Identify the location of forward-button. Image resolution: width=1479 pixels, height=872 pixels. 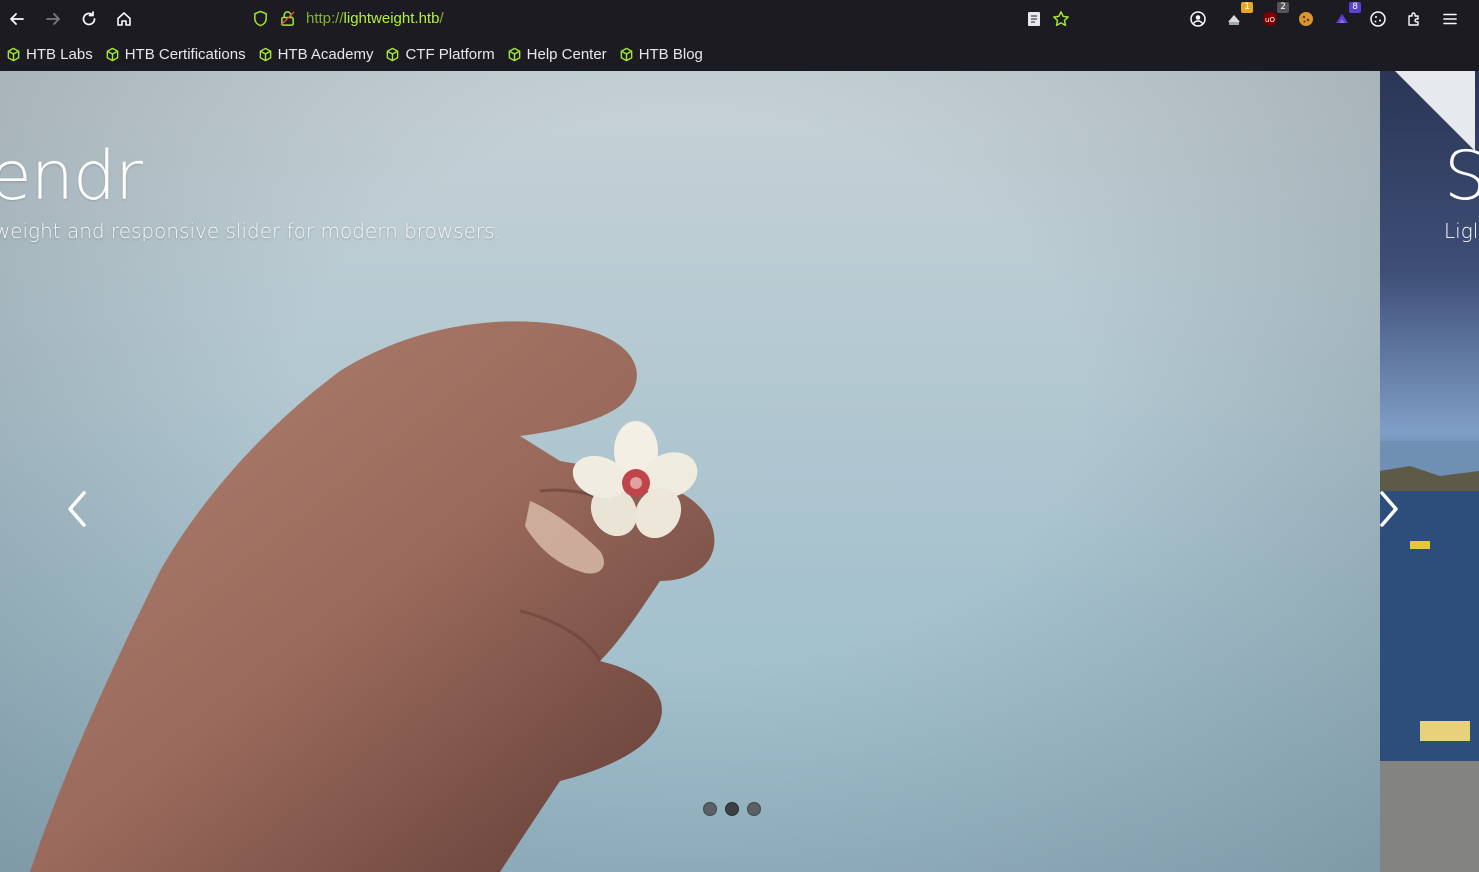
(53, 19).